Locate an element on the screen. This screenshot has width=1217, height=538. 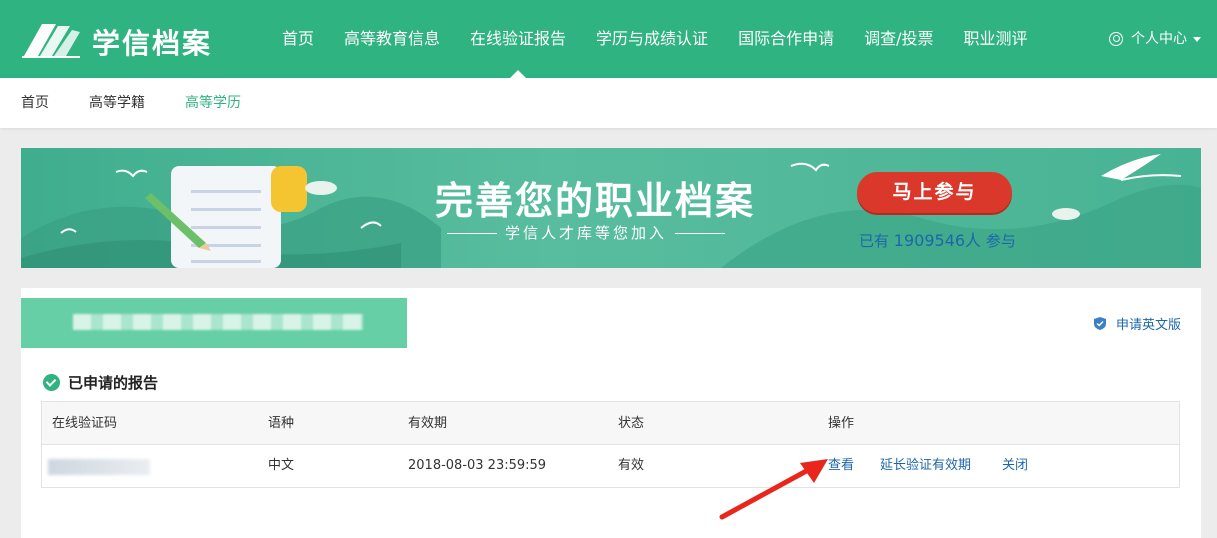
join-now-button: 马上参与 is located at coordinates (934, 192).